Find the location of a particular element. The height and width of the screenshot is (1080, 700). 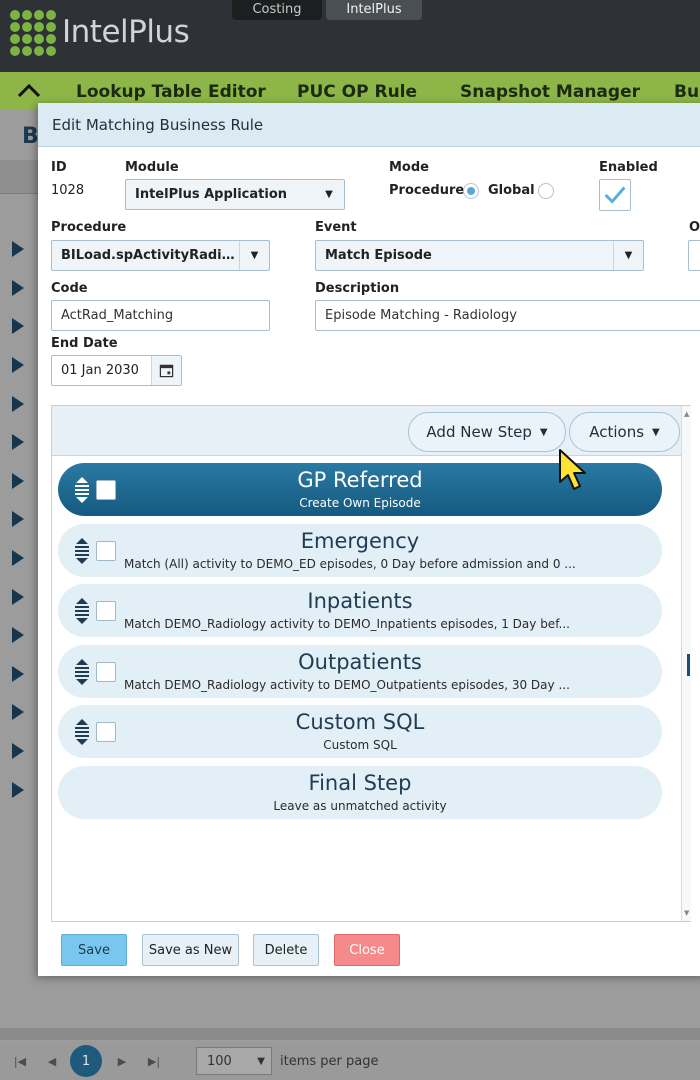

close-button: Close is located at coordinates (367, 950).